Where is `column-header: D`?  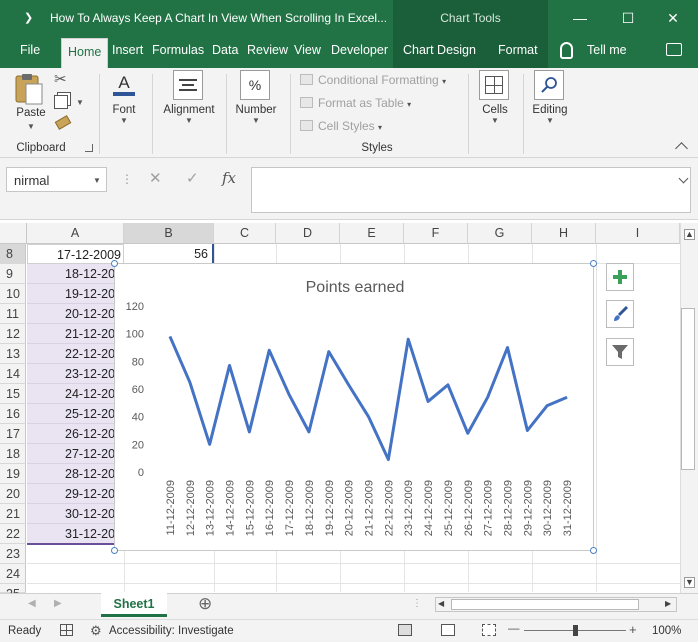 column-header: D is located at coordinates (308, 233).